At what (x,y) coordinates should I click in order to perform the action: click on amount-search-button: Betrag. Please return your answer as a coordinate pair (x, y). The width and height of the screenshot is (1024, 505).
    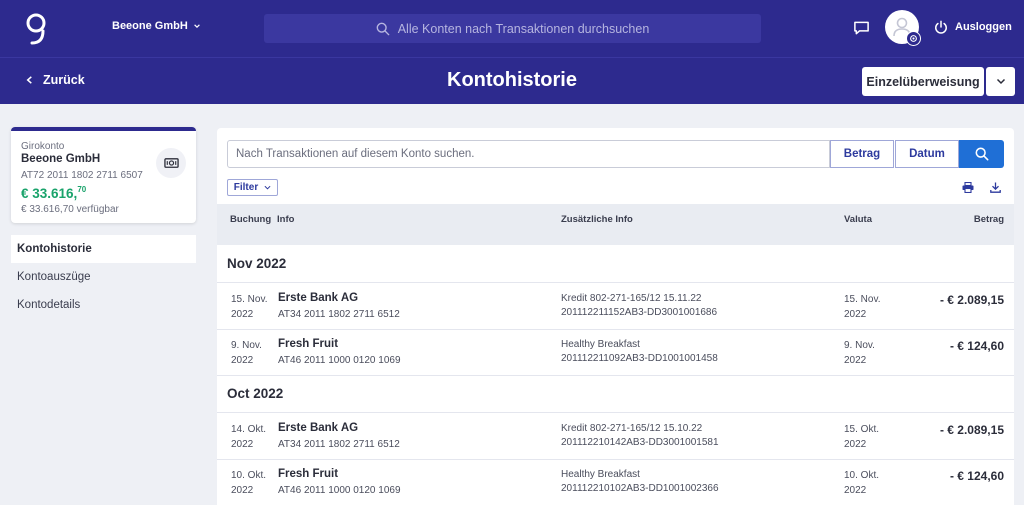
    Looking at the image, I should click on (862, 154).